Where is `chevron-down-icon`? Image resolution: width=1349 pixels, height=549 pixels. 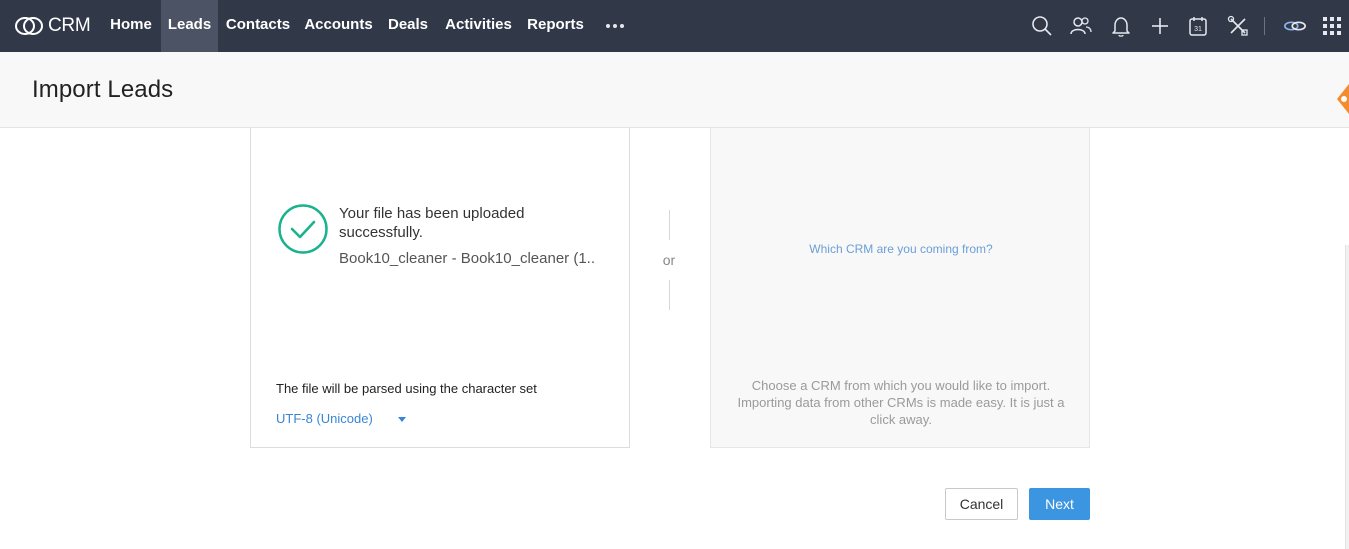 chevron-down-icon is located at coordinates (402, 419).